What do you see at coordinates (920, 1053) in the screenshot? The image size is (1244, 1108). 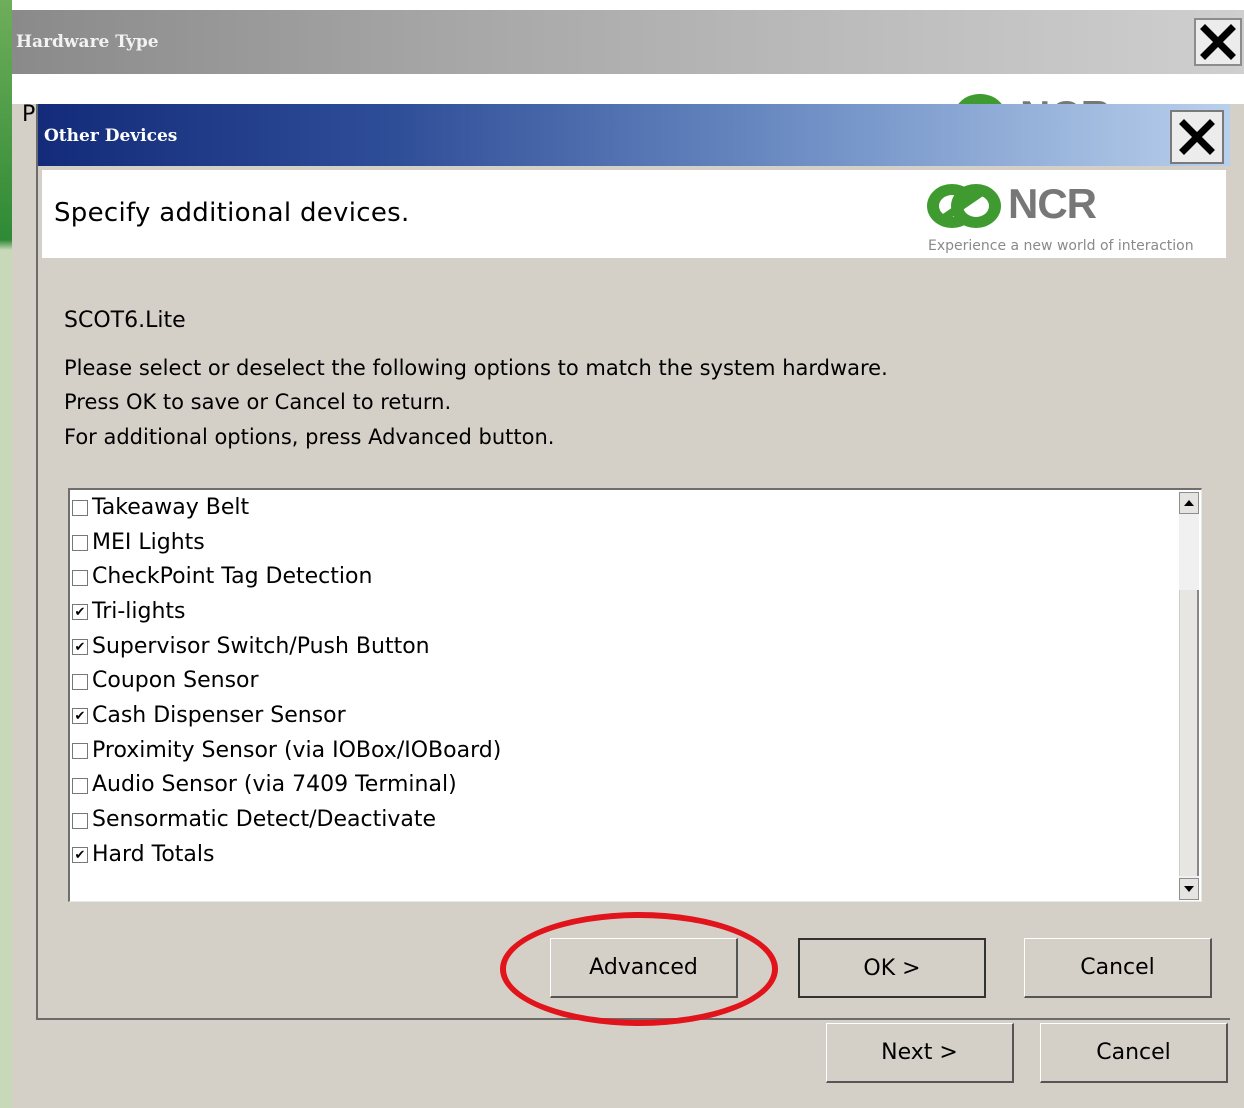 I see `next-button: Next >` at bounding box center [920, 1053].